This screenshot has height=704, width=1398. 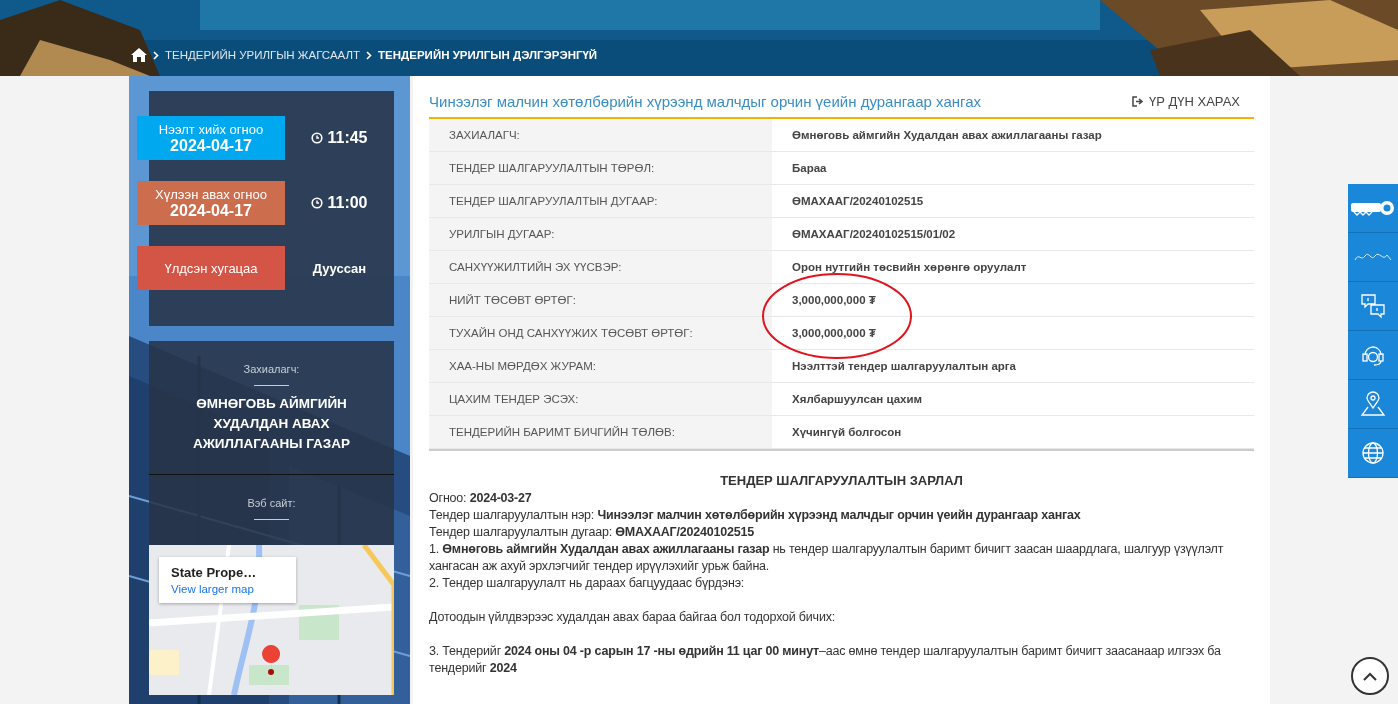 I want to click on announcement-paragraph: 3. Тендерийг 2024 оны 04 -р сарын 17 -ны өдрийн 11 цаг 00 минут–аас өмнө тендер шалгаруулалтын баримт бичигт заасанаар илгээх ба тендерийг 2024, so click(x=825, y=660).